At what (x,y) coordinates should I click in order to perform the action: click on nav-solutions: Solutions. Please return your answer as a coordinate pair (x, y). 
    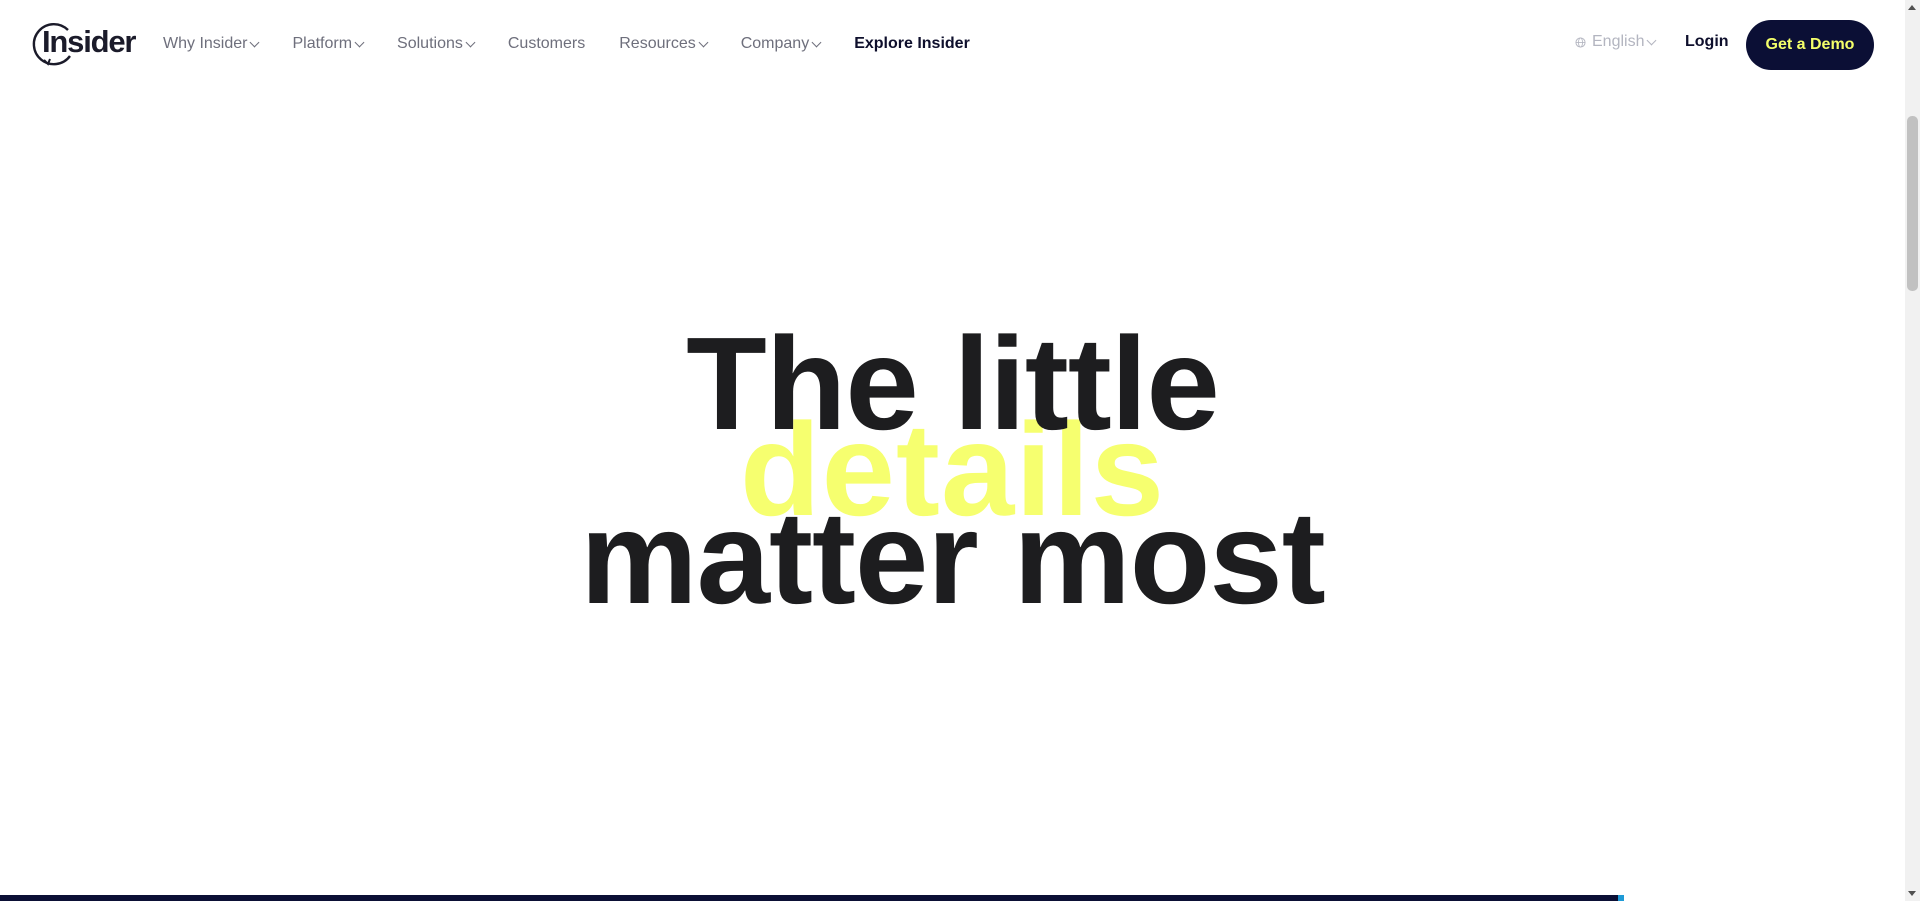
    Looking at the image, I should click on (436, 44).